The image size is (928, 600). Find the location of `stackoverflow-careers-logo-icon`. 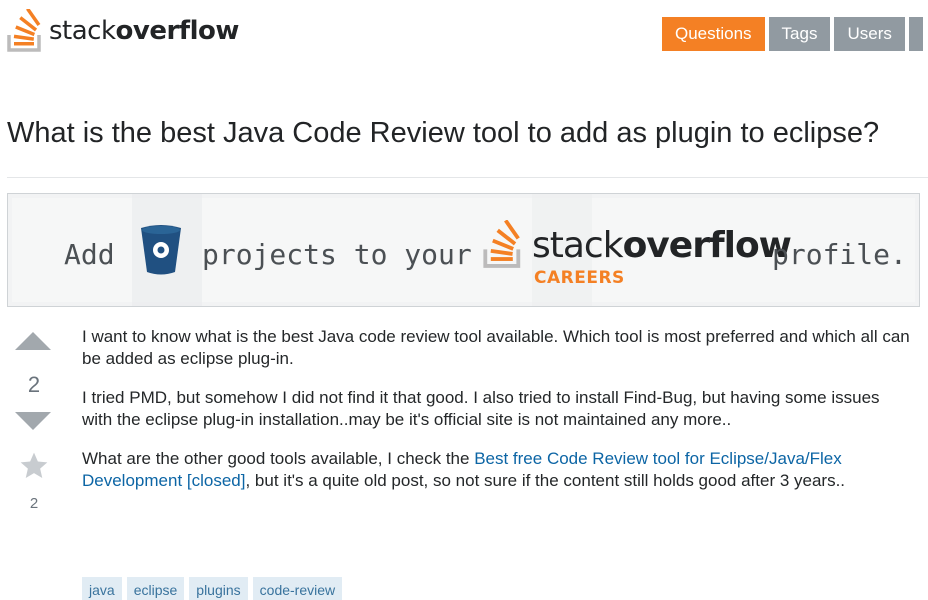

stackoverflow-careers-logo-icon is located at coordinates (502, 244).